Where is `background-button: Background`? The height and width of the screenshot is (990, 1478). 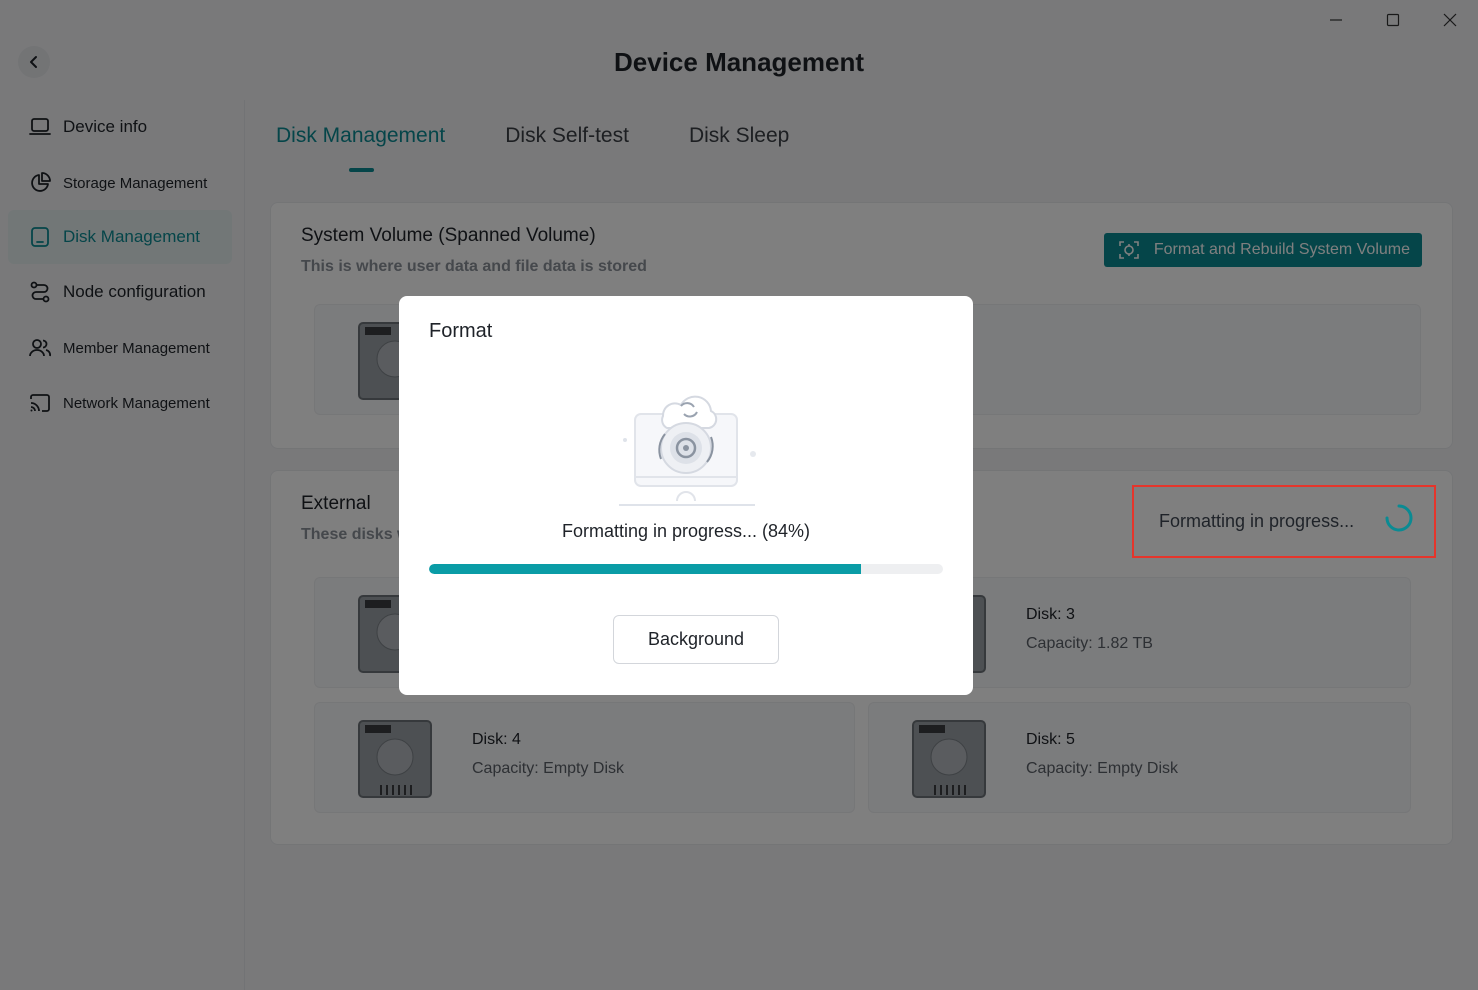 background-button: Background is located at coordinates (696, 639).